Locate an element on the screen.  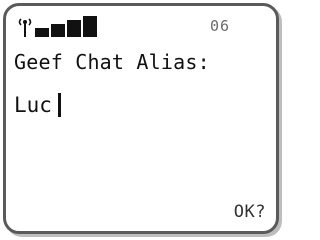
signal-strength-icon is located at coordinates (57, 27).